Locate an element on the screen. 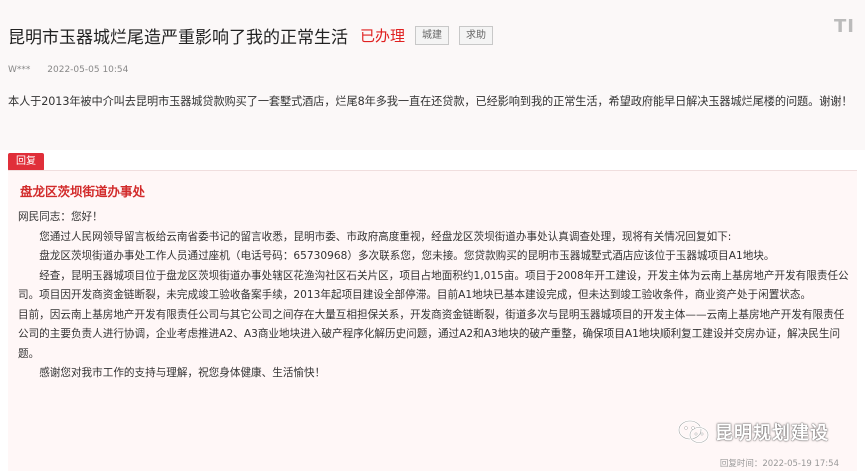 This screenshot has width=865, height=471. reply-badge: 回复 is located at coordinates (26, 162).